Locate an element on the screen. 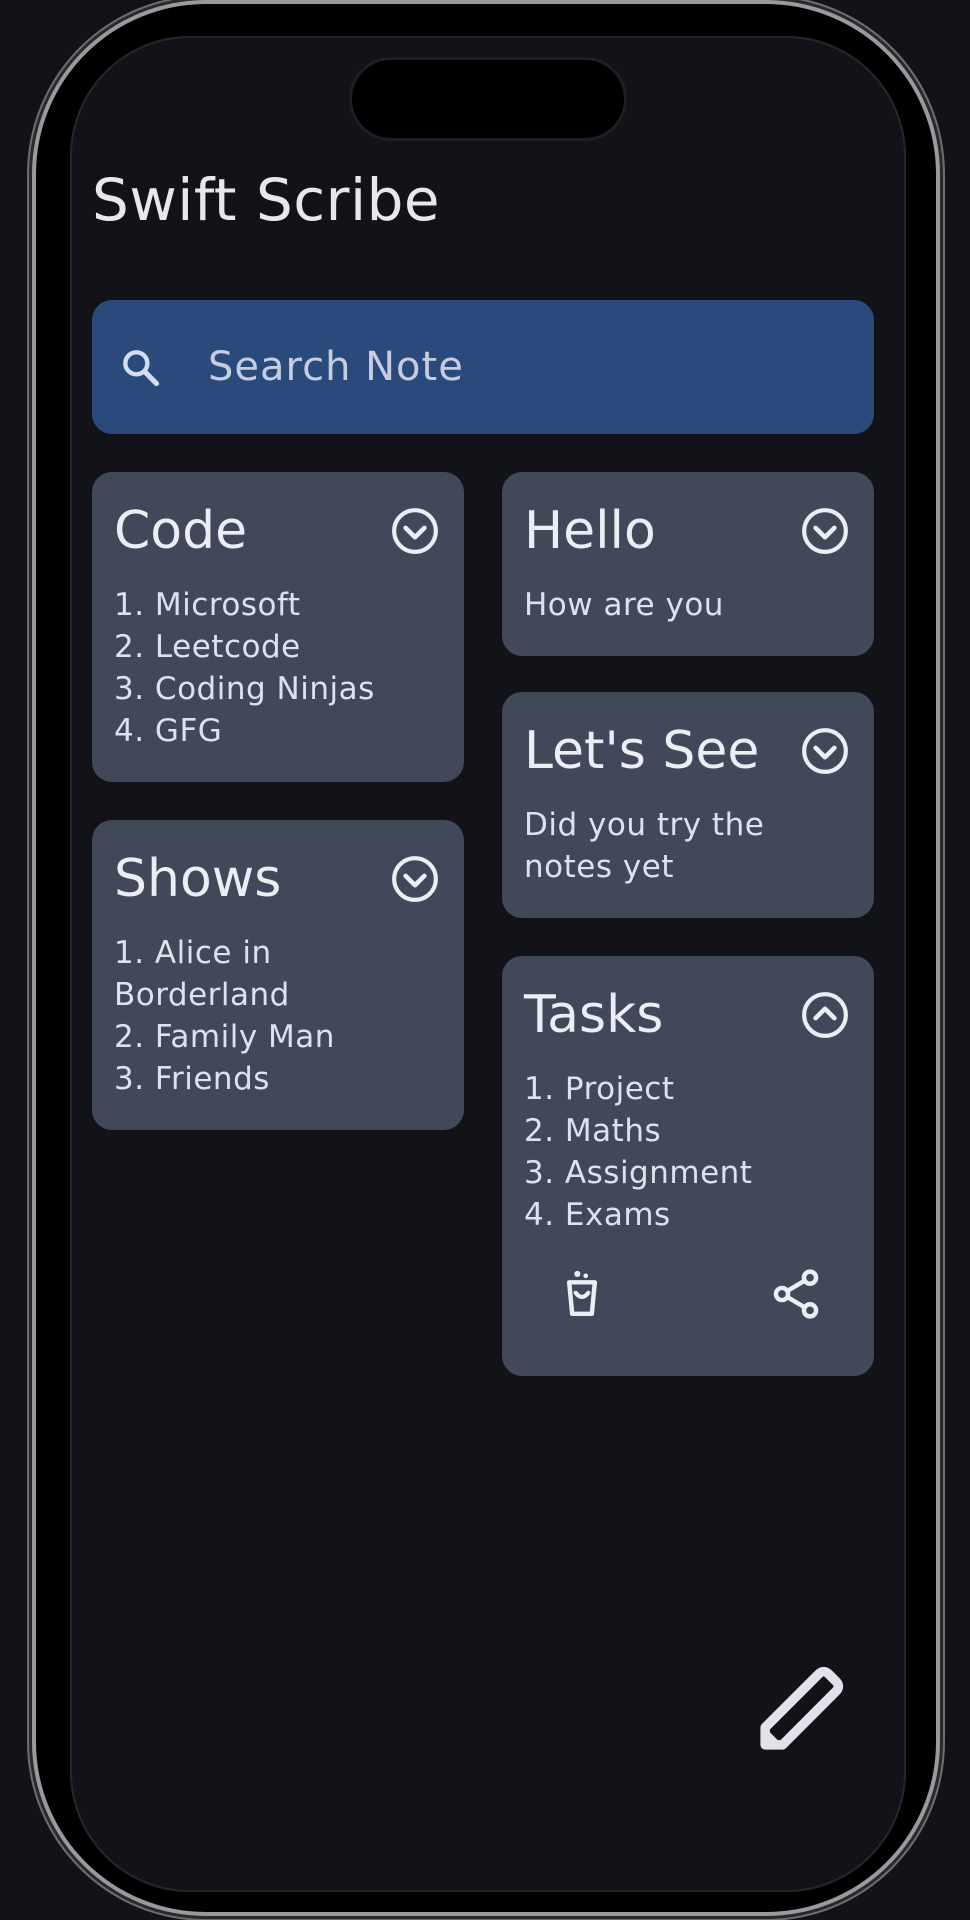  search-icon is located at coordinates (141, 368).